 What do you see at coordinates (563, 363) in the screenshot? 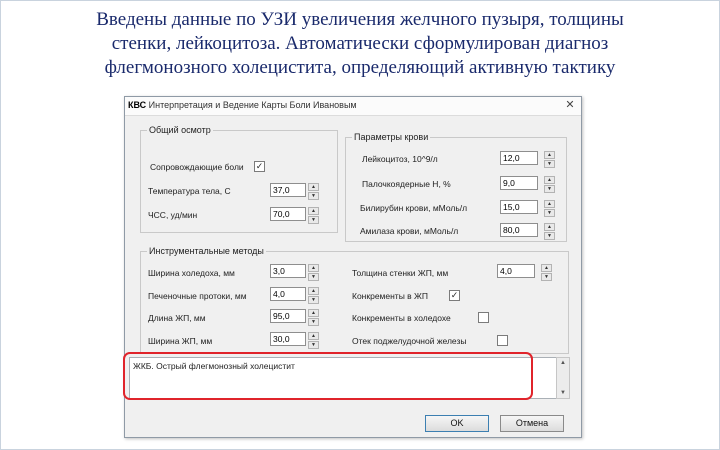
I see `scroll-up-icon: ▲` at bounding box center [563, 363].